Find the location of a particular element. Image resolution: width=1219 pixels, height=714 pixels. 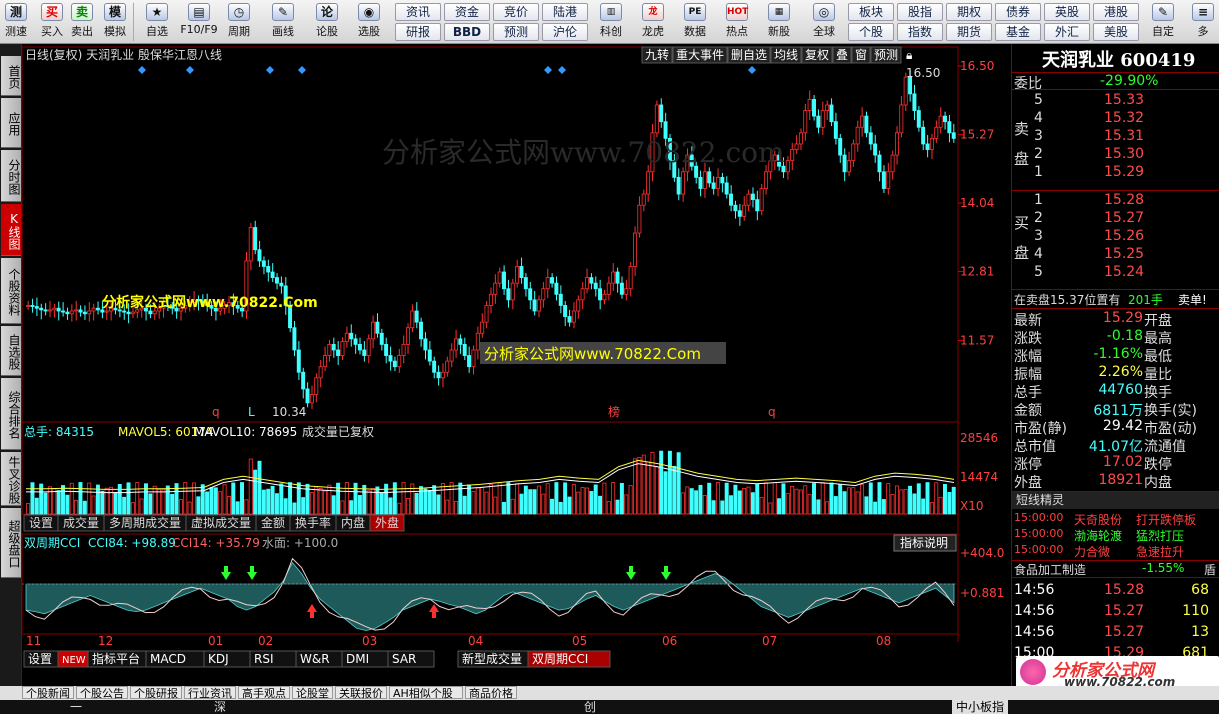

toolbar-link-0-2: 竞价 is located at coordinates (516, 12).